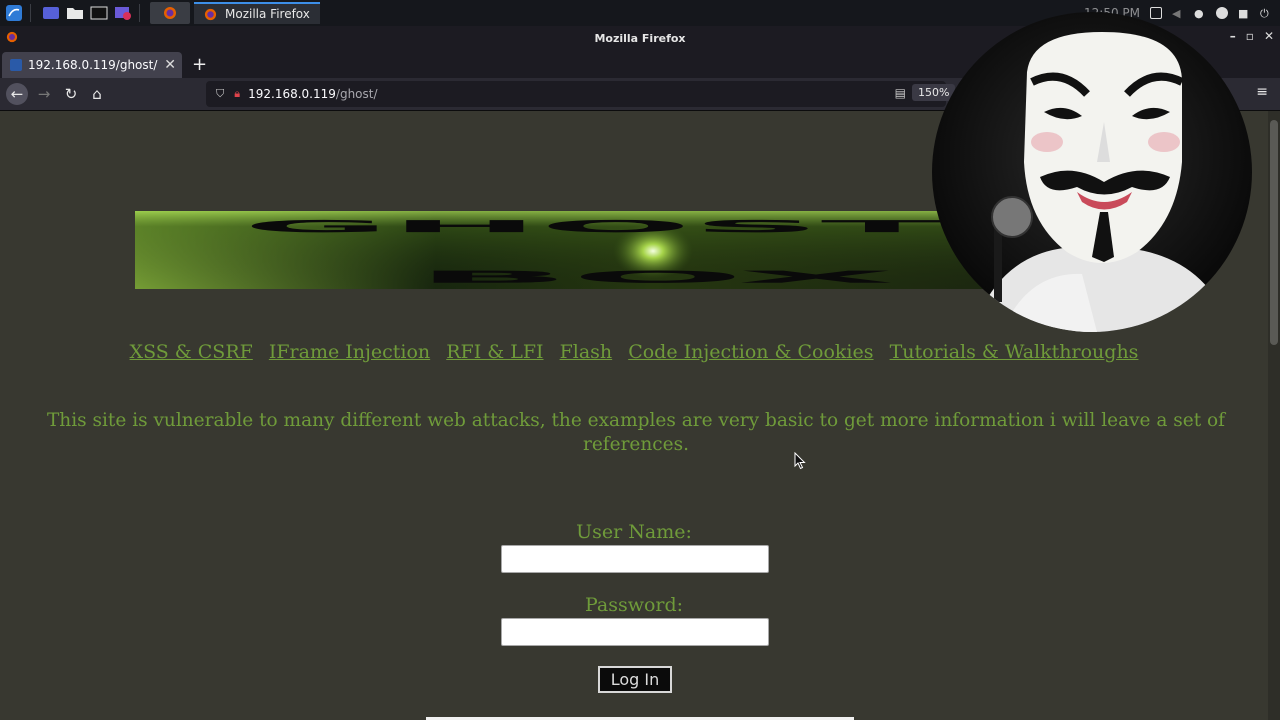  Describe the element at coordinates (191, 352) in the screenshot. I see `link-xss-csrf: XSS & CSRF` at that location.